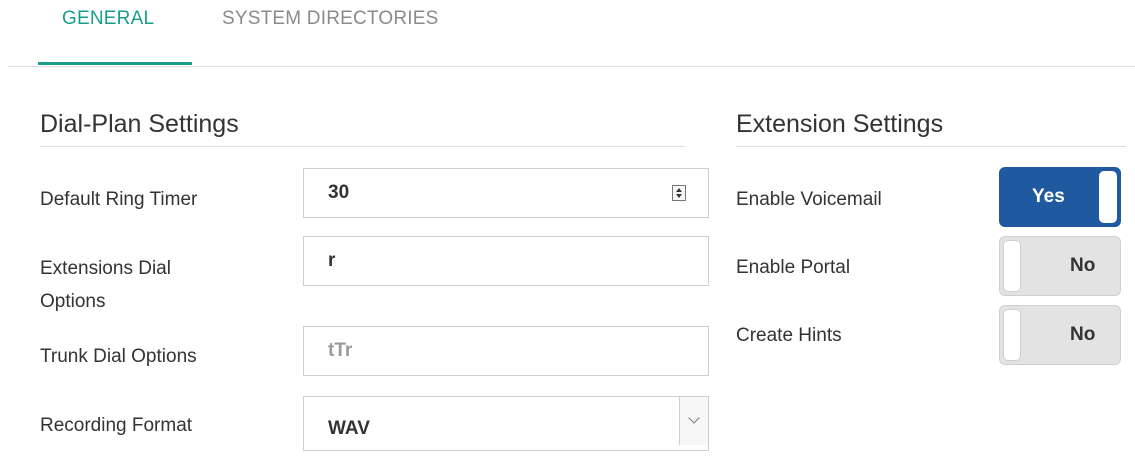 This screenshot has width=1135, height=461. I want to click on recording-format-select: WAV, so click(506, 423).